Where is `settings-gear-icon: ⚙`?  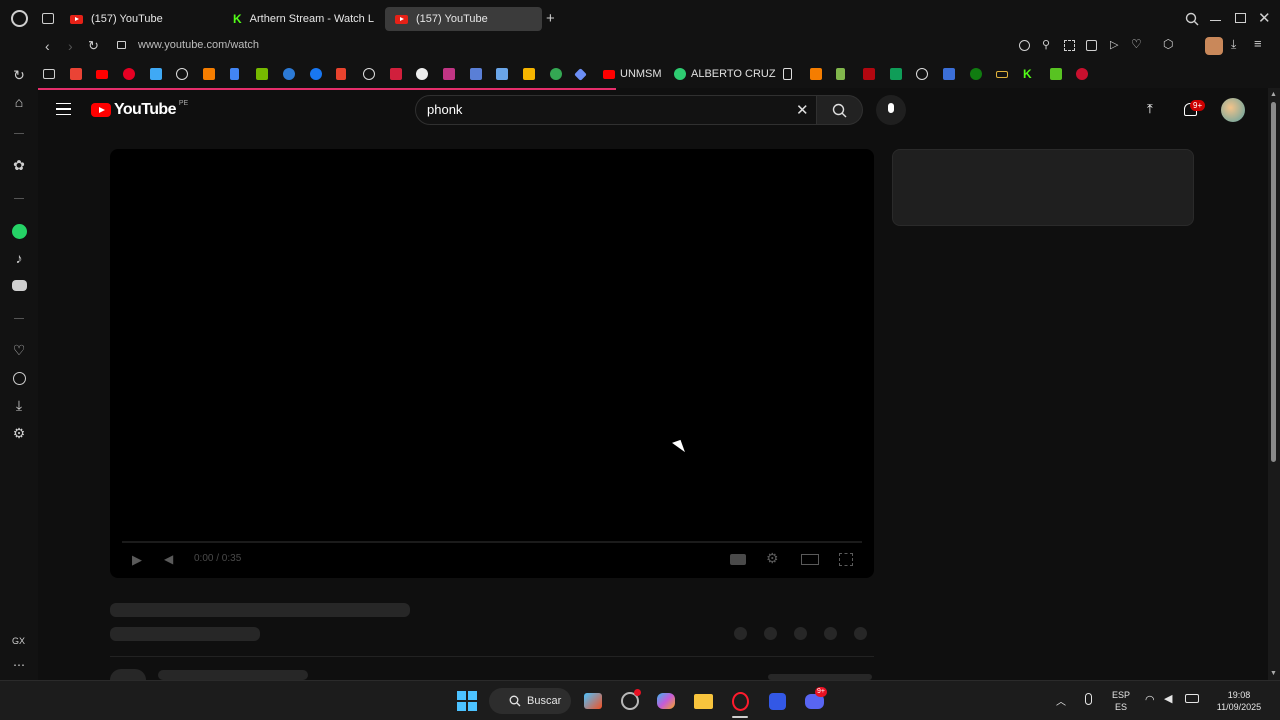
settings-gear-icon: ⚙ is located at coordinates (772, 558).